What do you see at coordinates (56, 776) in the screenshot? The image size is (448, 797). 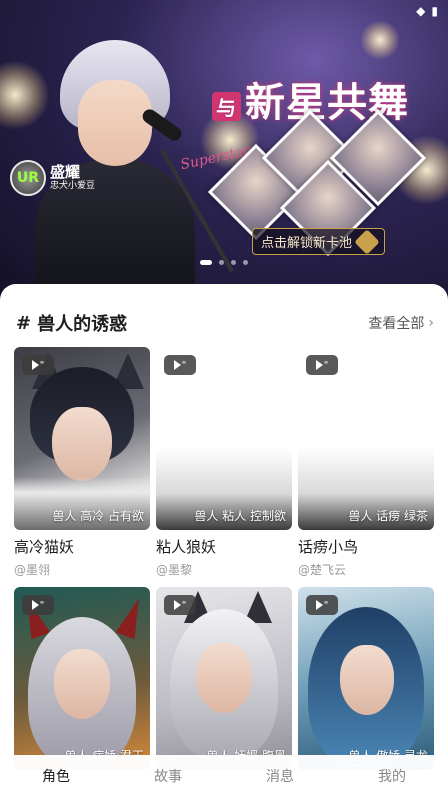 I see `tab-characters: 角色` at bounding box center [56, 776].